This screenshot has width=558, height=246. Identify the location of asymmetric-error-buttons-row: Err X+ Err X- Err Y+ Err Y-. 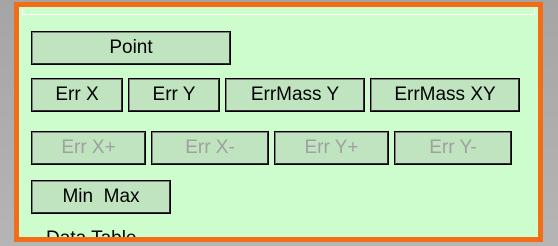
(271, 148).